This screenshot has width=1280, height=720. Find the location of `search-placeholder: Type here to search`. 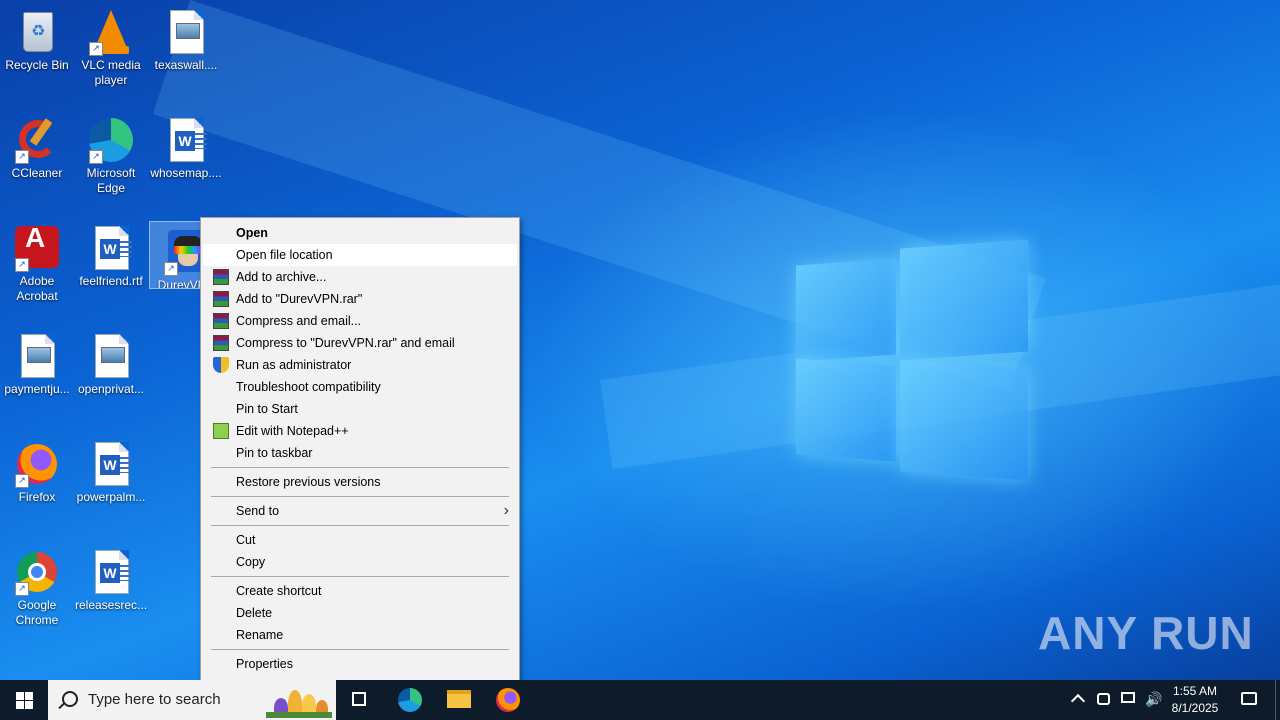

search-placeholder: Type here to search is located at coordinates (154, 699).